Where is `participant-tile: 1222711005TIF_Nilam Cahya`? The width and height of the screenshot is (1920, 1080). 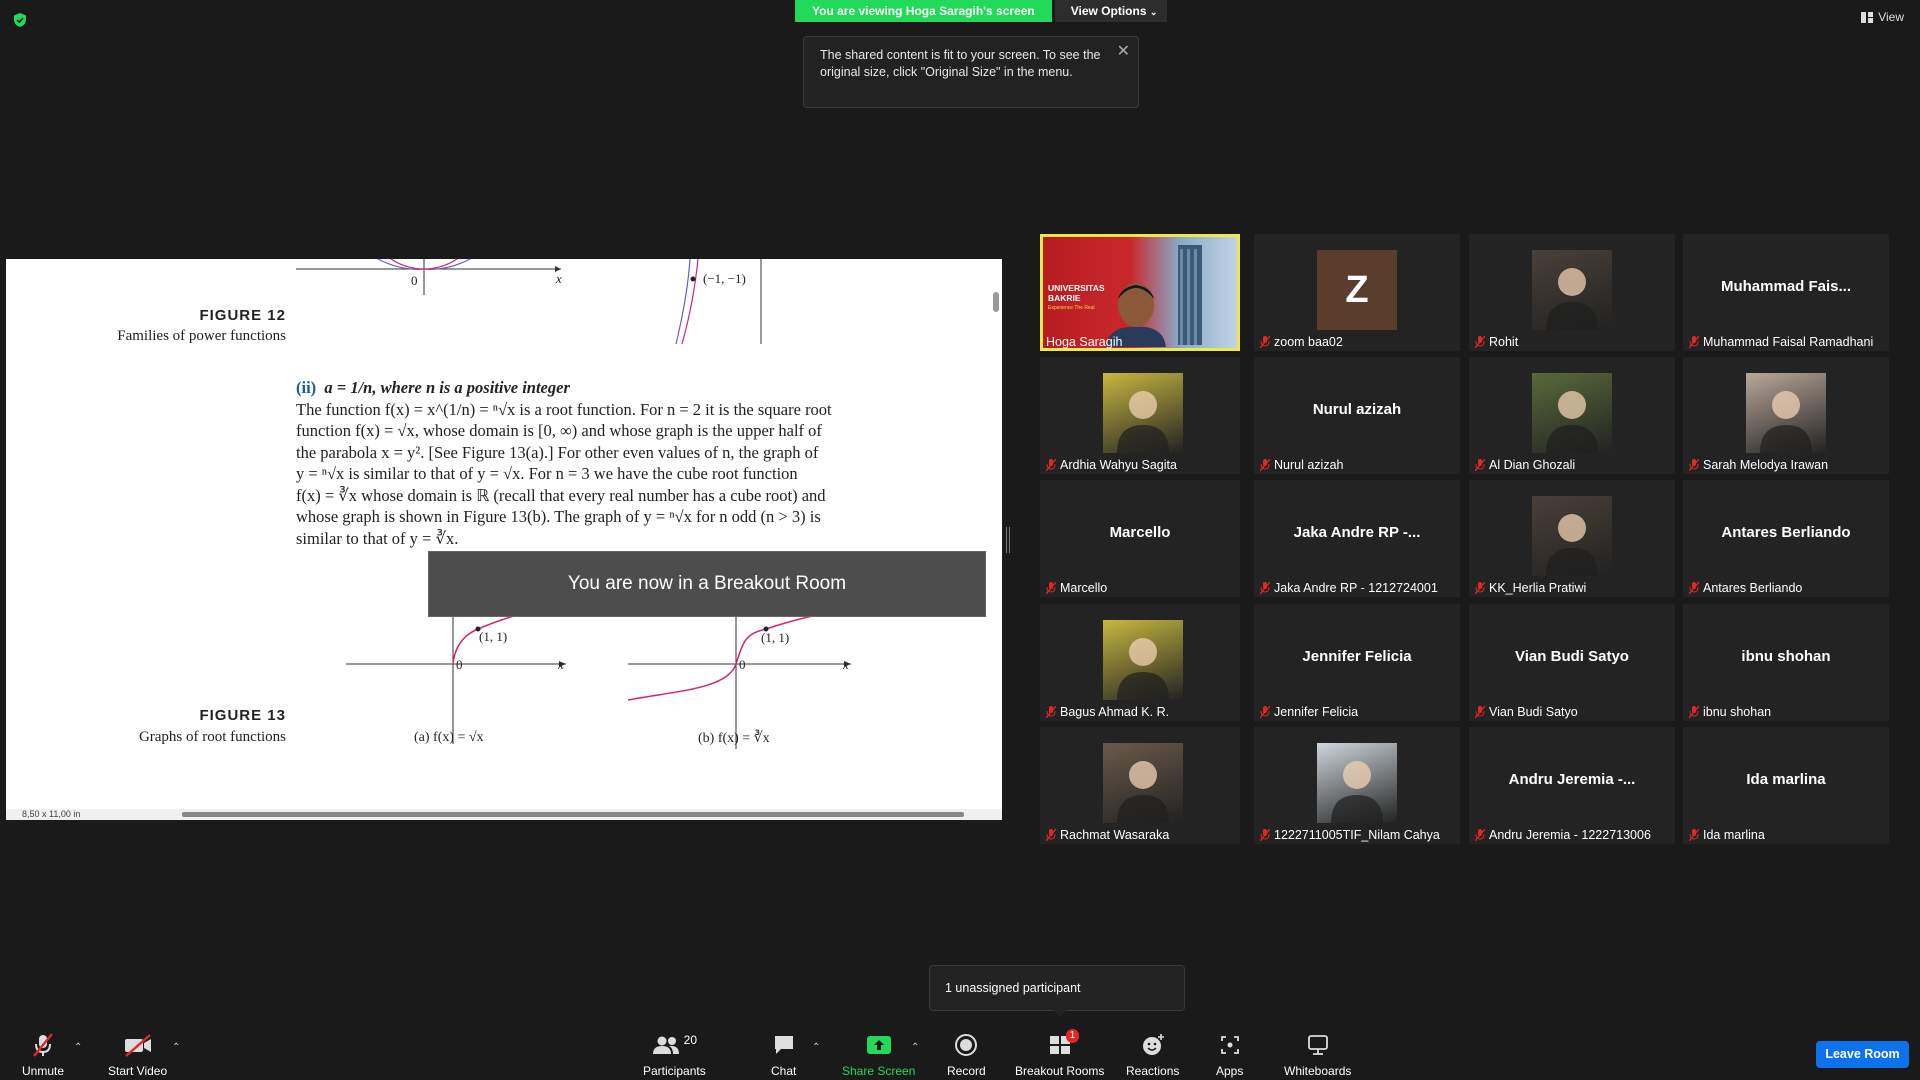 participant-tile: 1222711005TIF_Nilam Cahya is located at coordinates (1357, 785).